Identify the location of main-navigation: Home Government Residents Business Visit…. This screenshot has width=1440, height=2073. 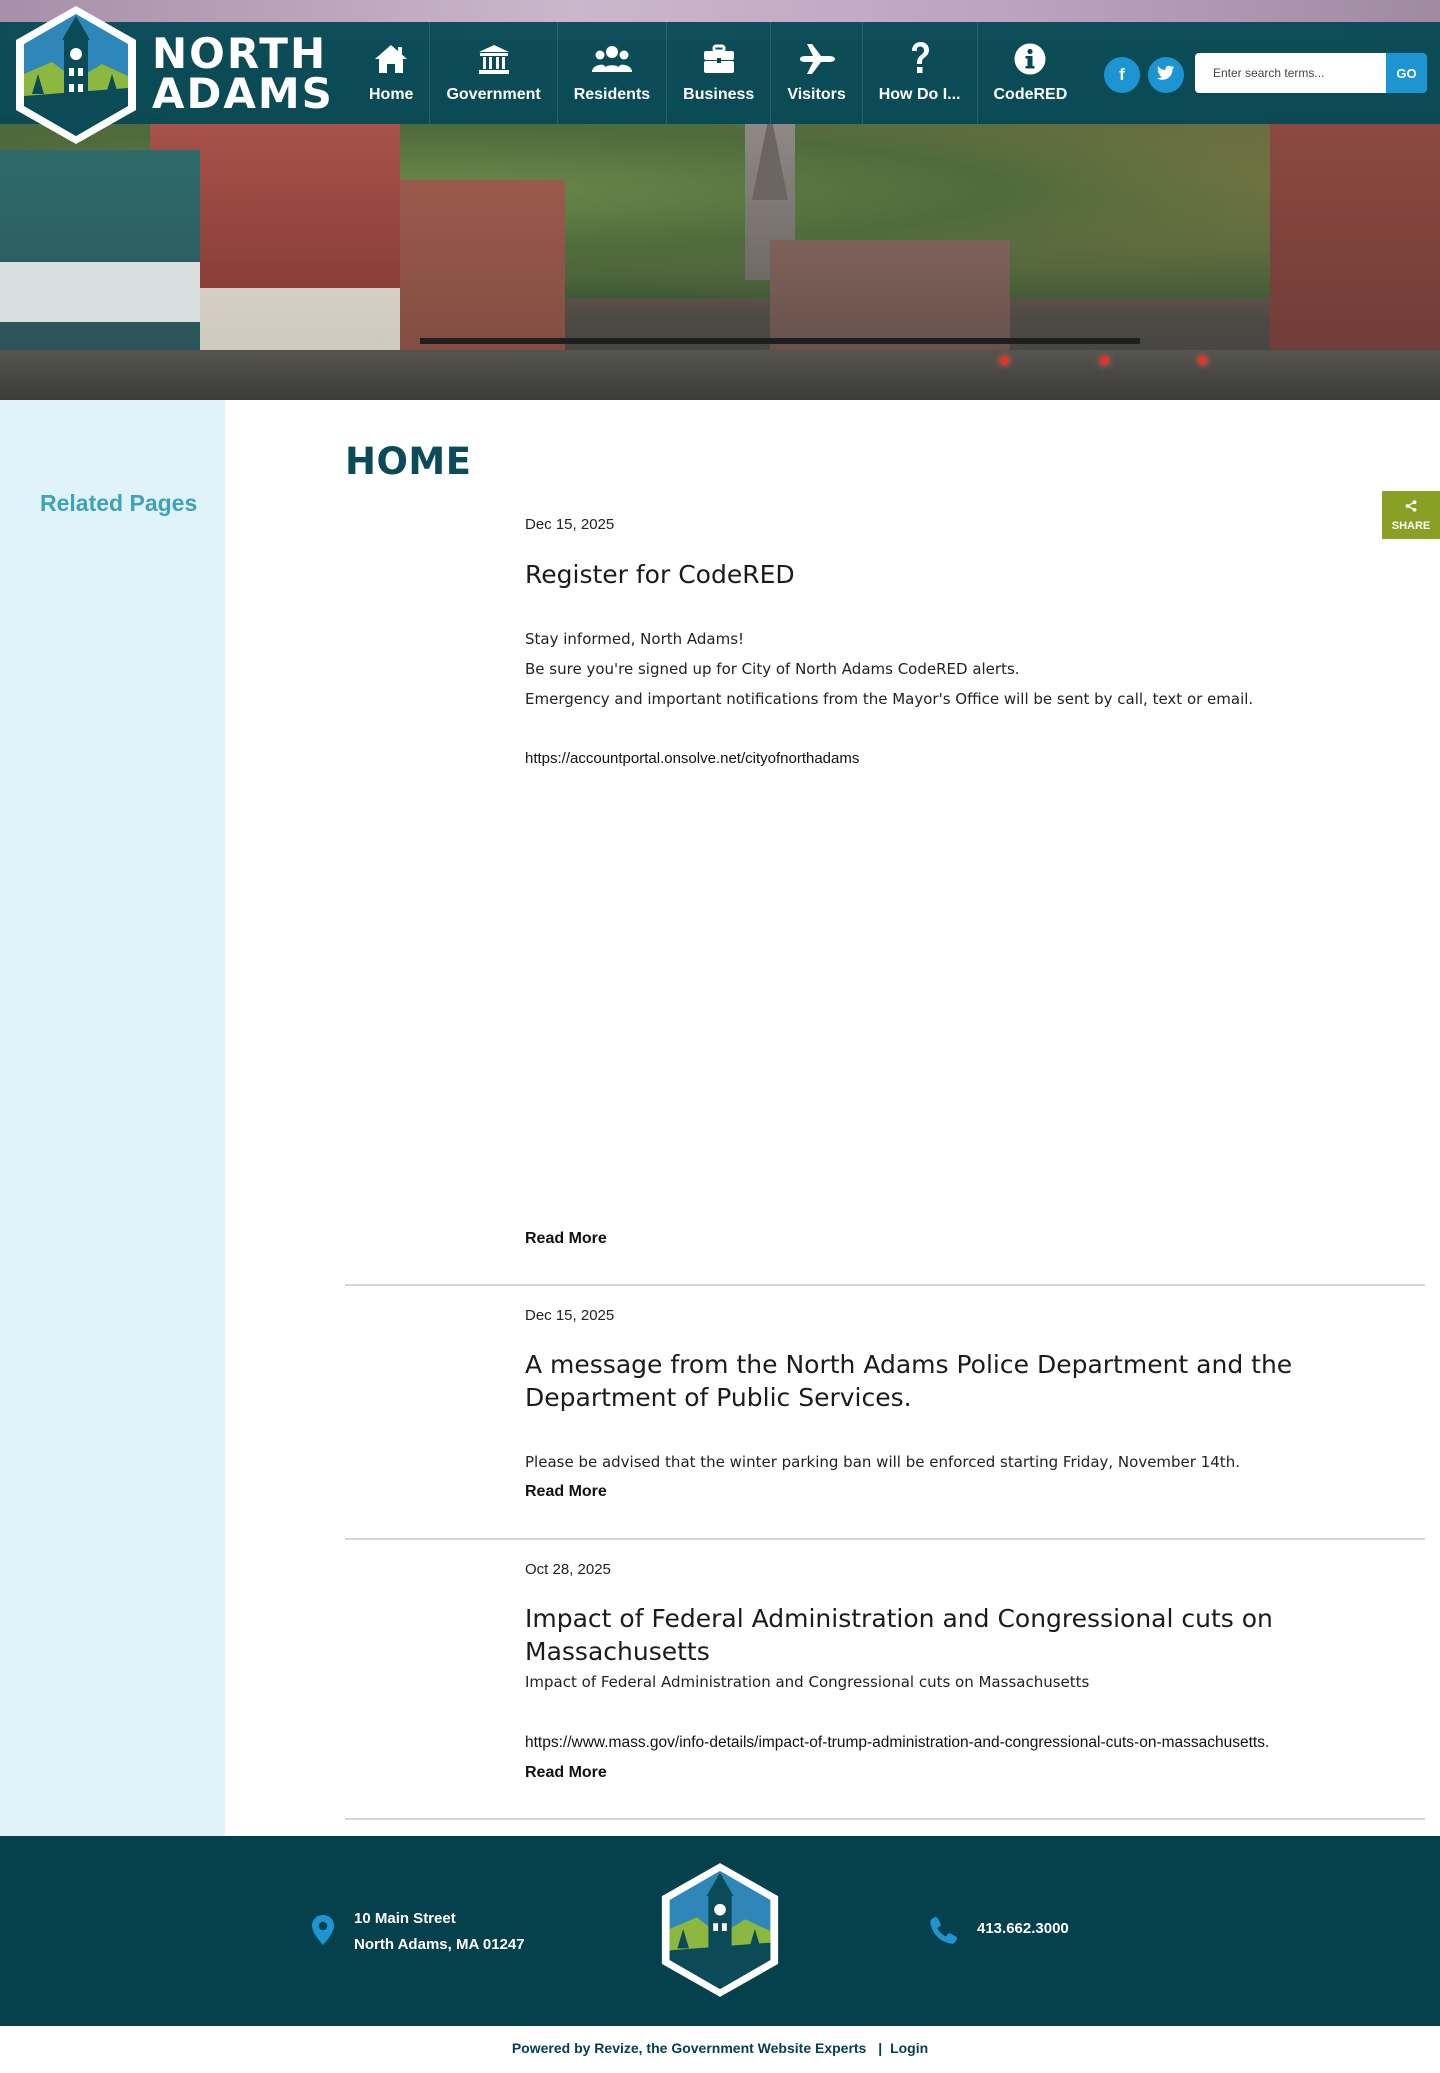
(718, 73).